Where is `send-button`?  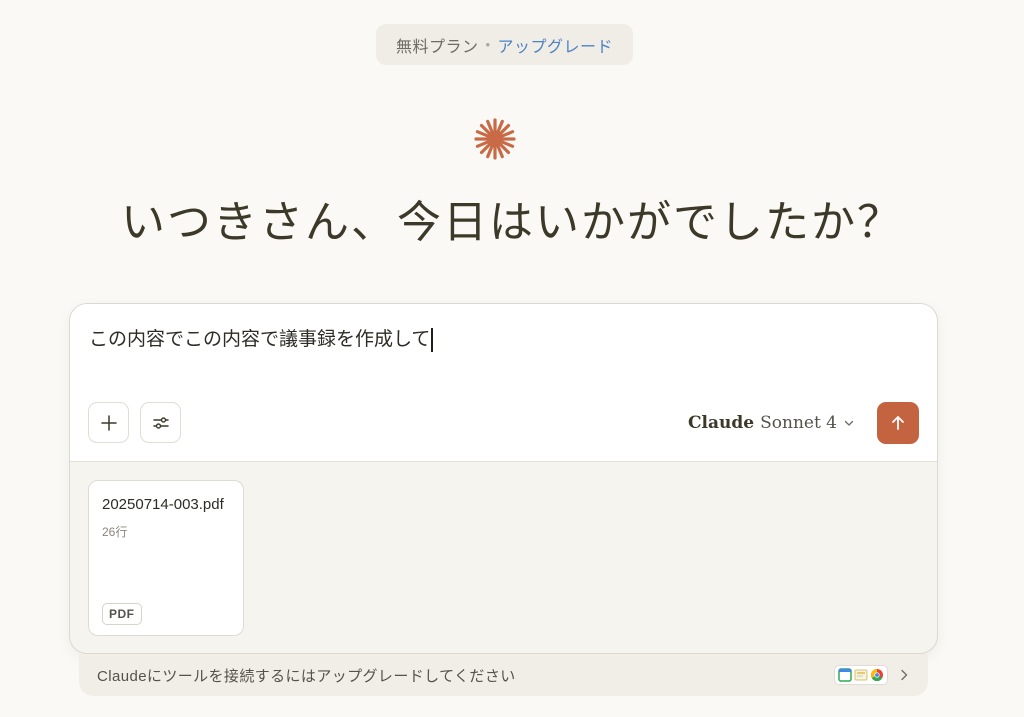 send-button is located at coordinates (898, 423).